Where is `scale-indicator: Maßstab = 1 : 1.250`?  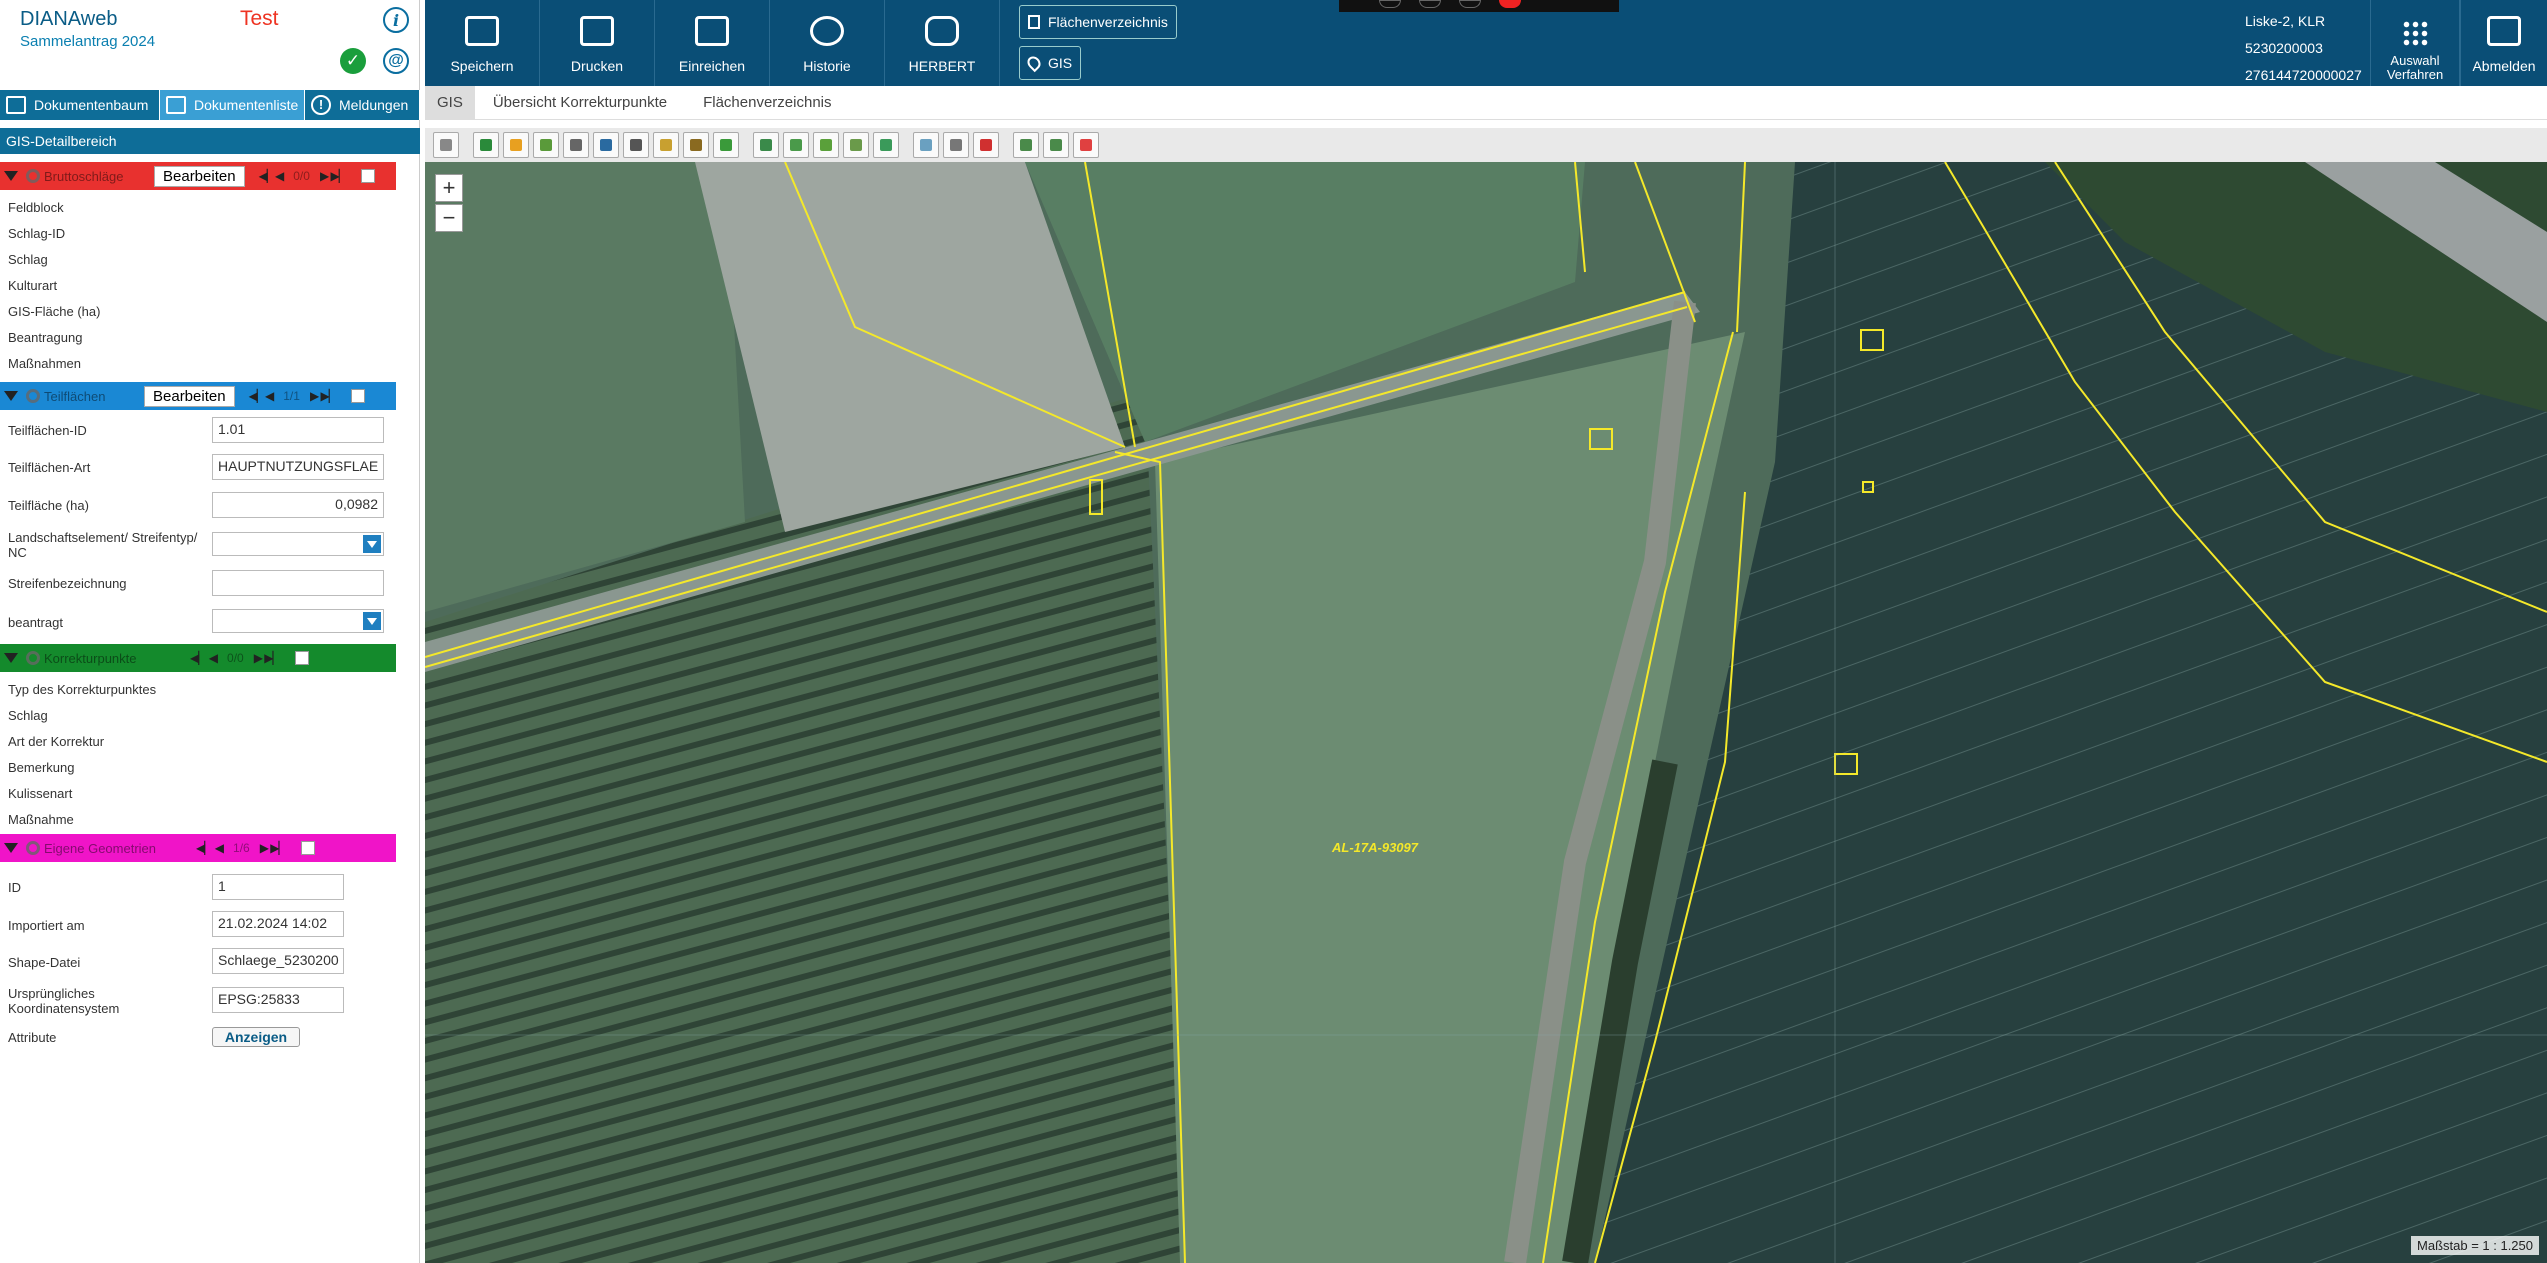
scale-indicator: Maßstab = 1 : 1.250 is located at coordinates (2475, 1245).